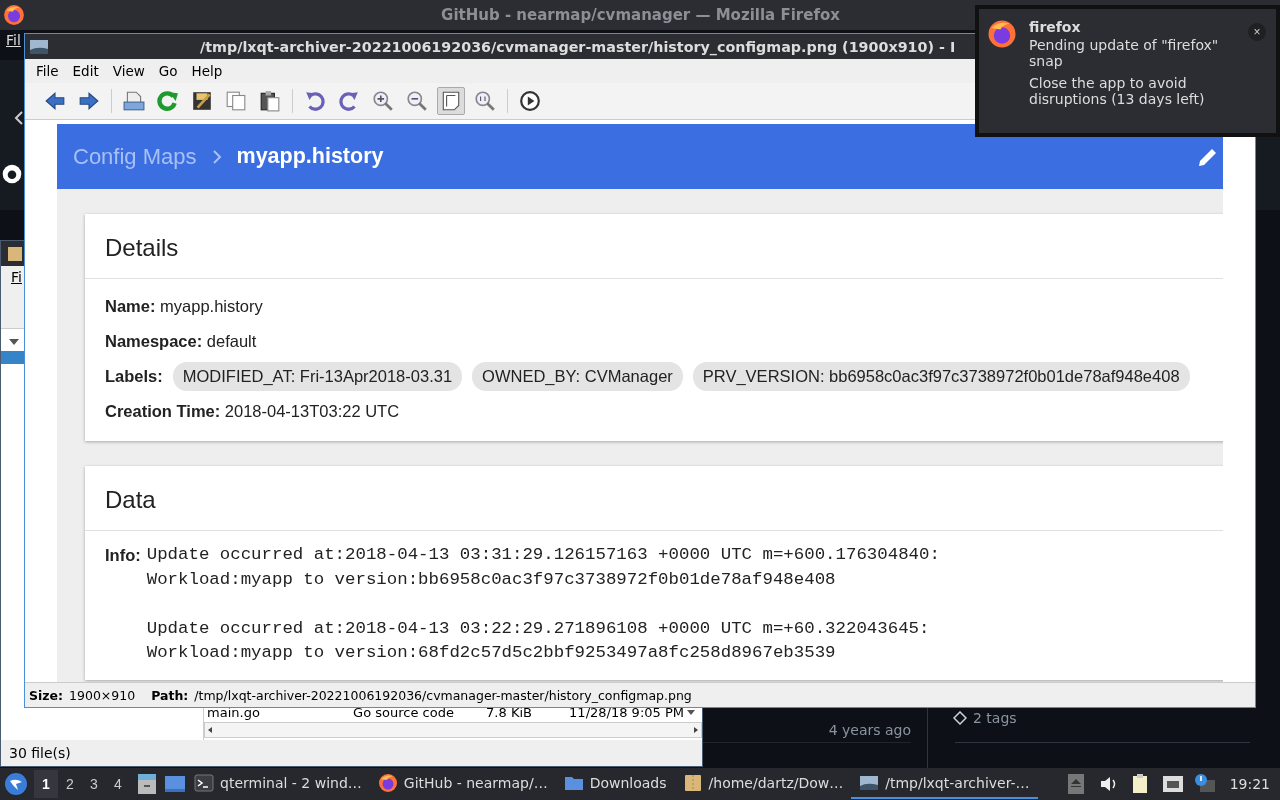  I want to click on field-label: Info:, so click(123, 555).